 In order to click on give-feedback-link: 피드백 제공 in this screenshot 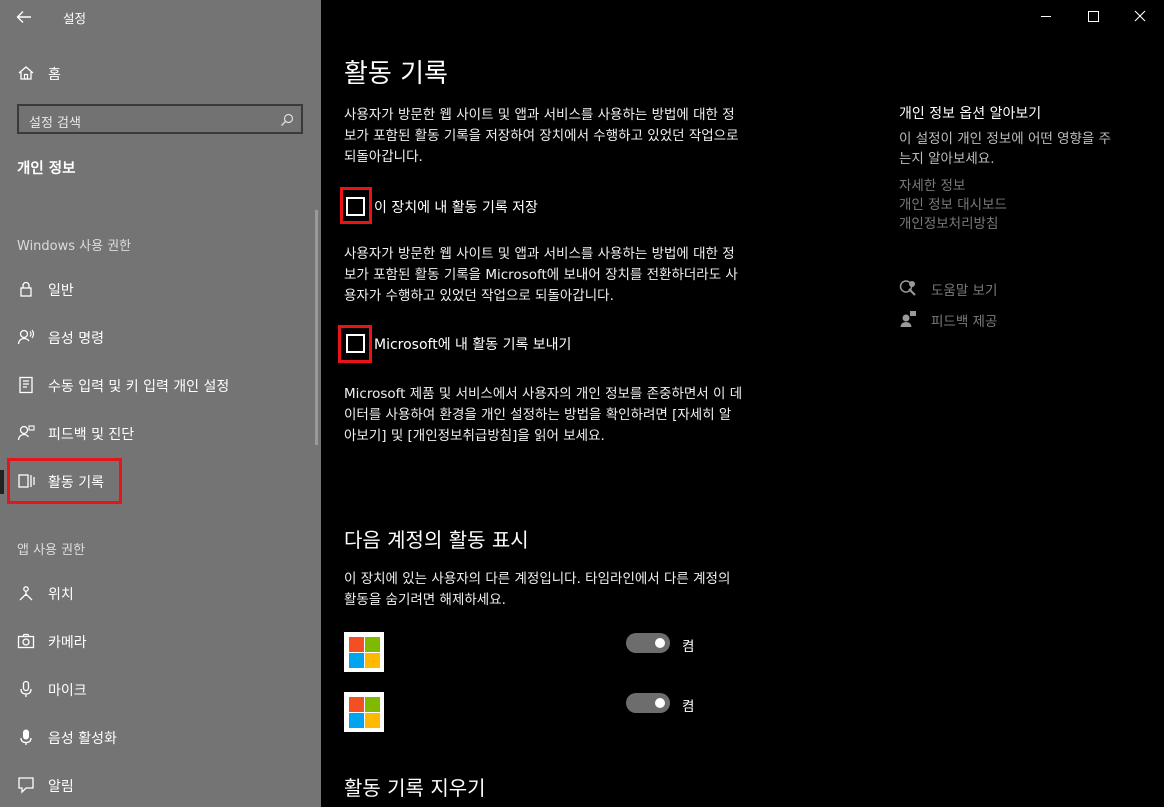, I will do `click(964, 320)`.